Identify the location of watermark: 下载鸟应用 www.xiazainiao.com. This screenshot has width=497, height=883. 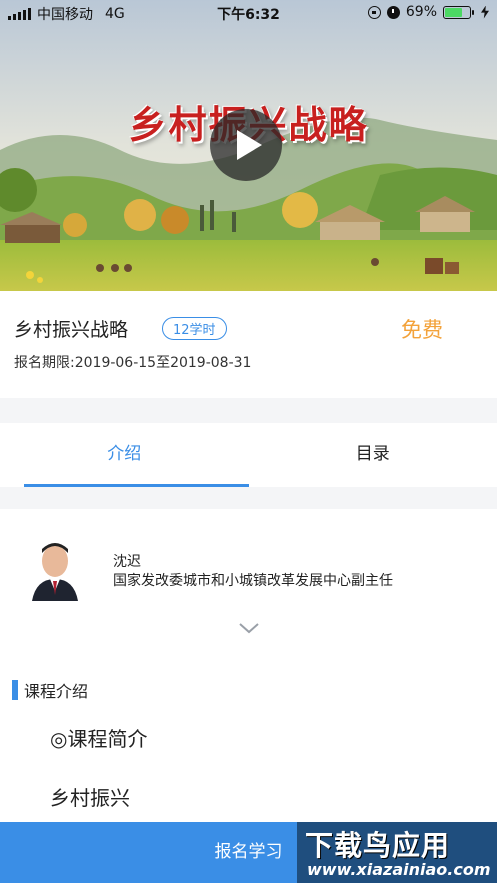
(397, 852).